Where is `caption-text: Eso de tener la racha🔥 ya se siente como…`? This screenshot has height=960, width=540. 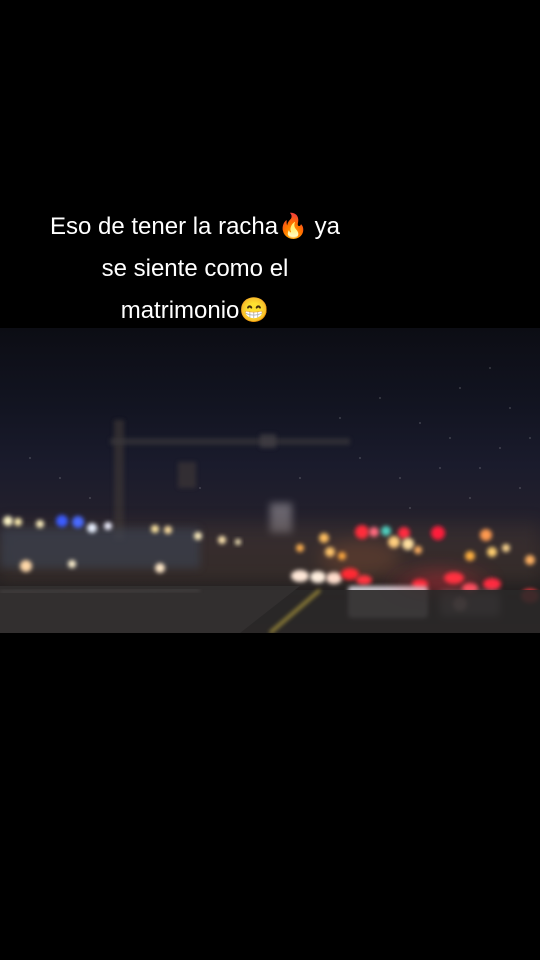
caption-text: Eso de tener la racha🔥 ya se siente como… is located at coordinates (195, 269).